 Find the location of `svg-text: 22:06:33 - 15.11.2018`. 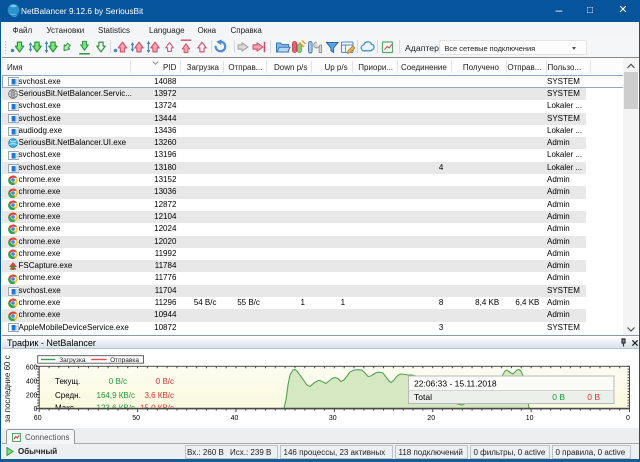

svg-text: 22:06:33 - 15.11.2018 is located at coordinates (455, 384).